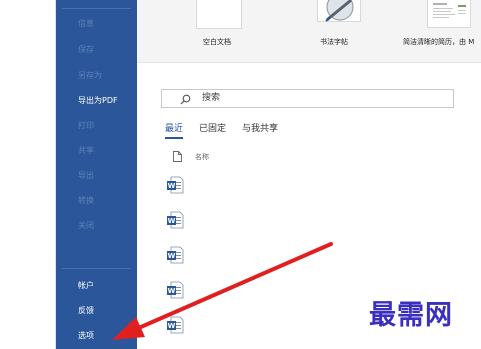 The width and height of the screenshot is (481, 349). What do you see at coordinates (222, 291) in the screenshot?
I see `red-annotation-arrow` at bounding box center [222, 291].